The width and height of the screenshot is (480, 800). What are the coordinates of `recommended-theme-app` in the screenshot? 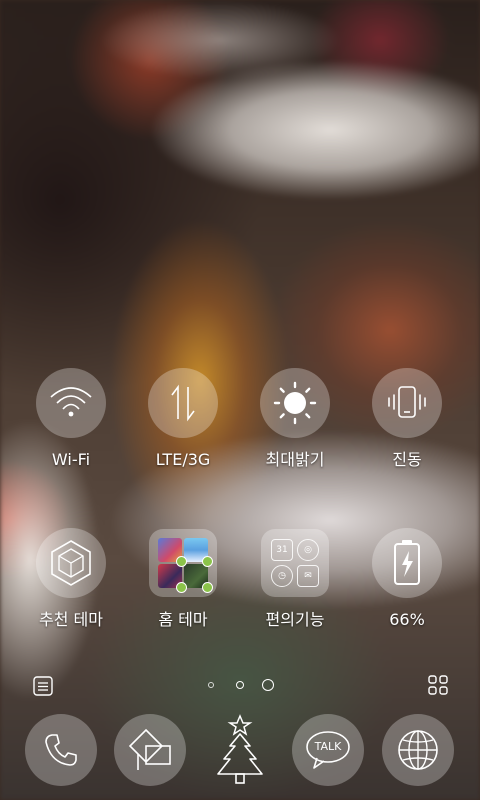 It's located at (71, 563).